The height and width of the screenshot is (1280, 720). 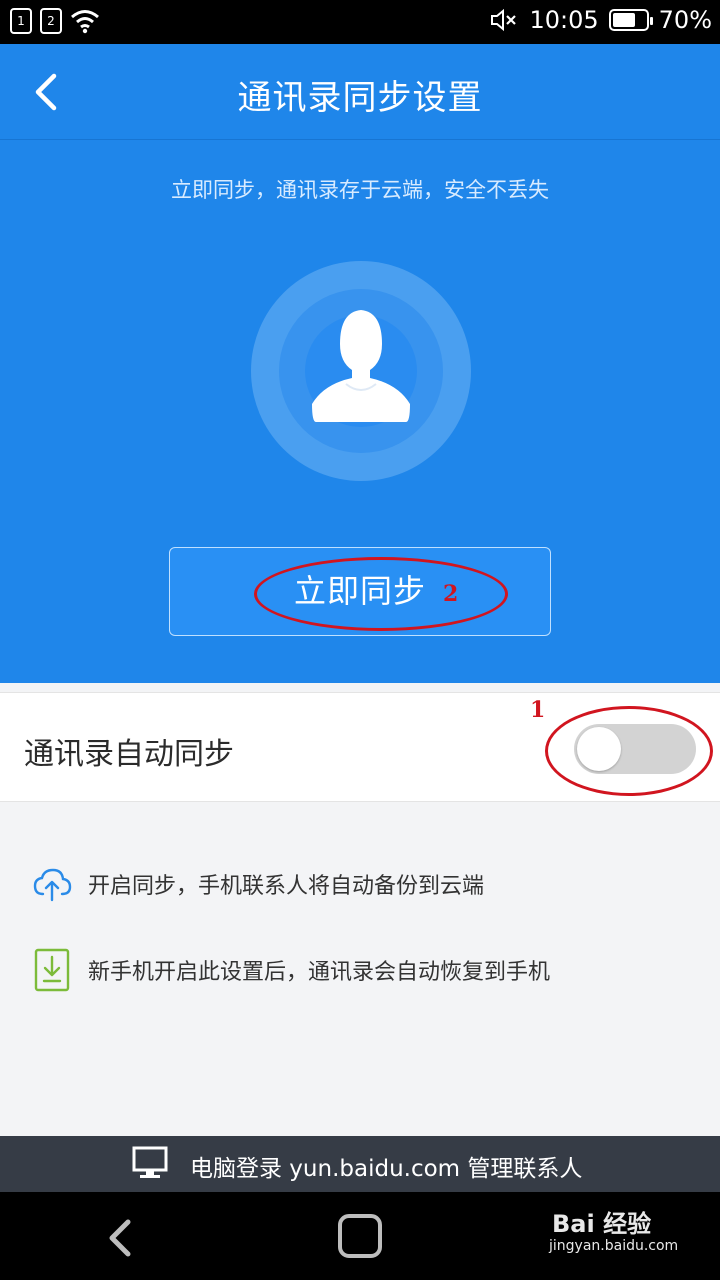 What do you see at coordinates (52, 885) in the screenshot?
I see `cloud-upload-icon` at bounding box center [52, 885].